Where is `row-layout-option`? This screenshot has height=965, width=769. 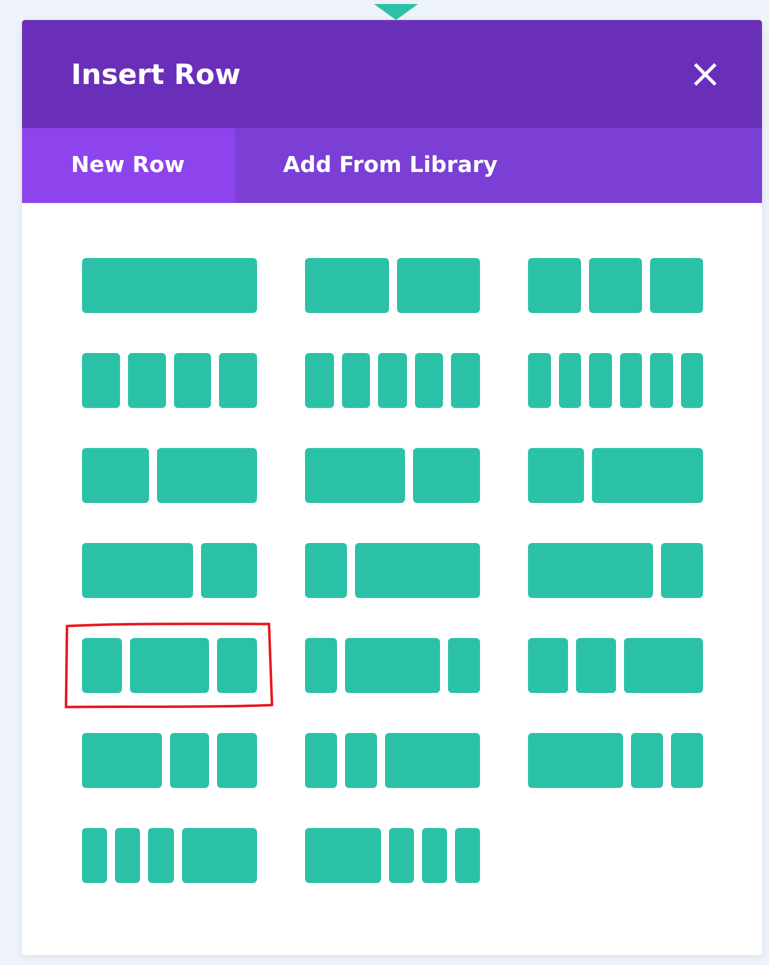
row-layout-option is located at coordinates (169, 665).